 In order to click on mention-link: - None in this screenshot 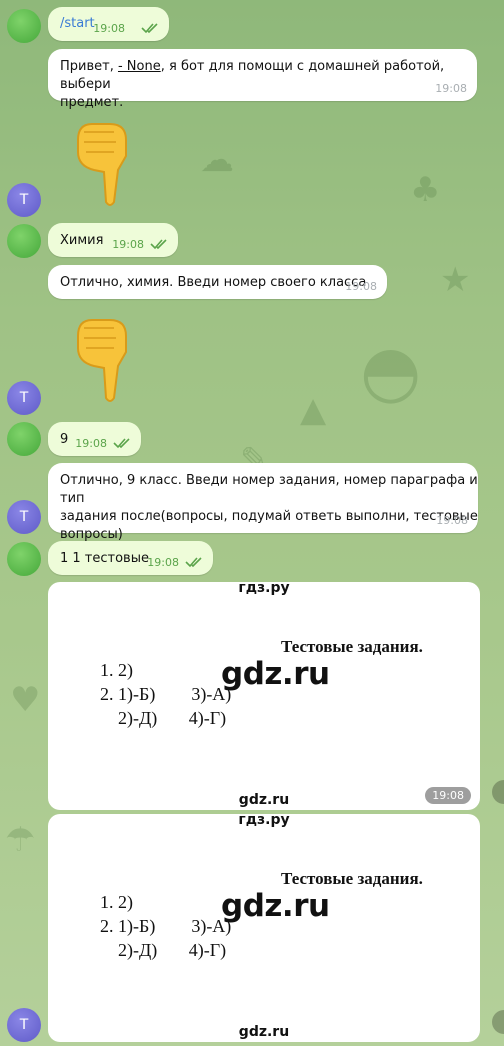, I will do `click(139, 66)`.